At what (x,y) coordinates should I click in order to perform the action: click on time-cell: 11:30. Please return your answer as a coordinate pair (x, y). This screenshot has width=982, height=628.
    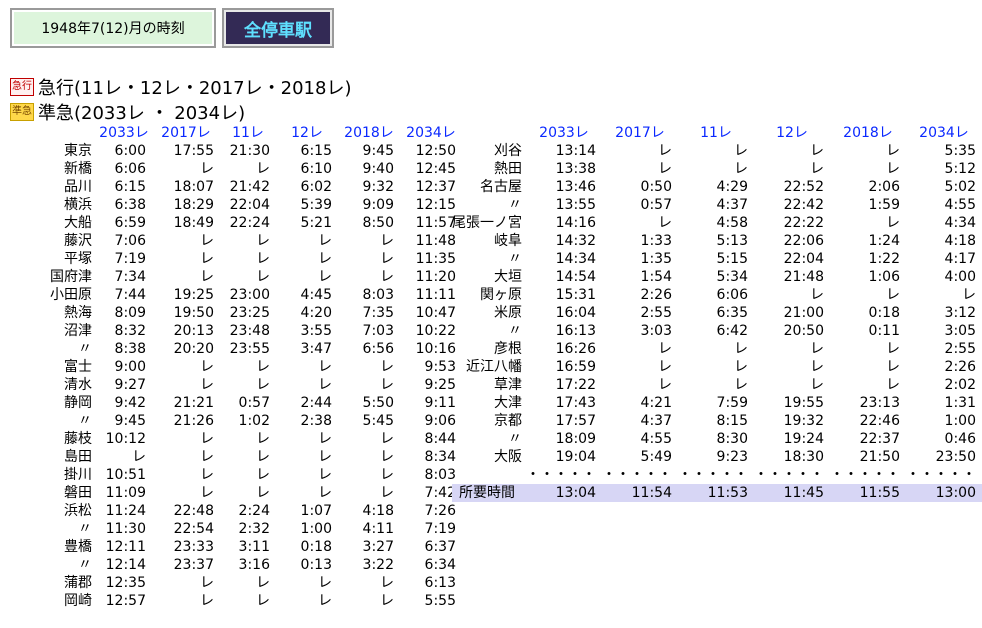
    Looking at the image, I should click on (125, 529).